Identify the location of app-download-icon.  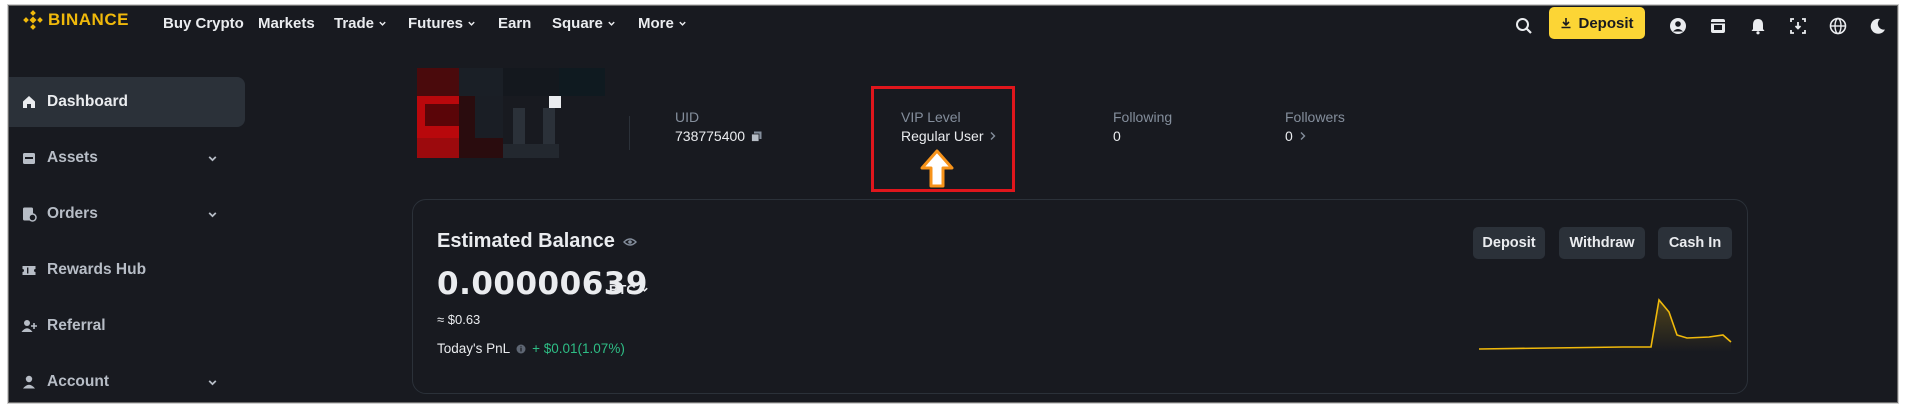
(1798, 26).